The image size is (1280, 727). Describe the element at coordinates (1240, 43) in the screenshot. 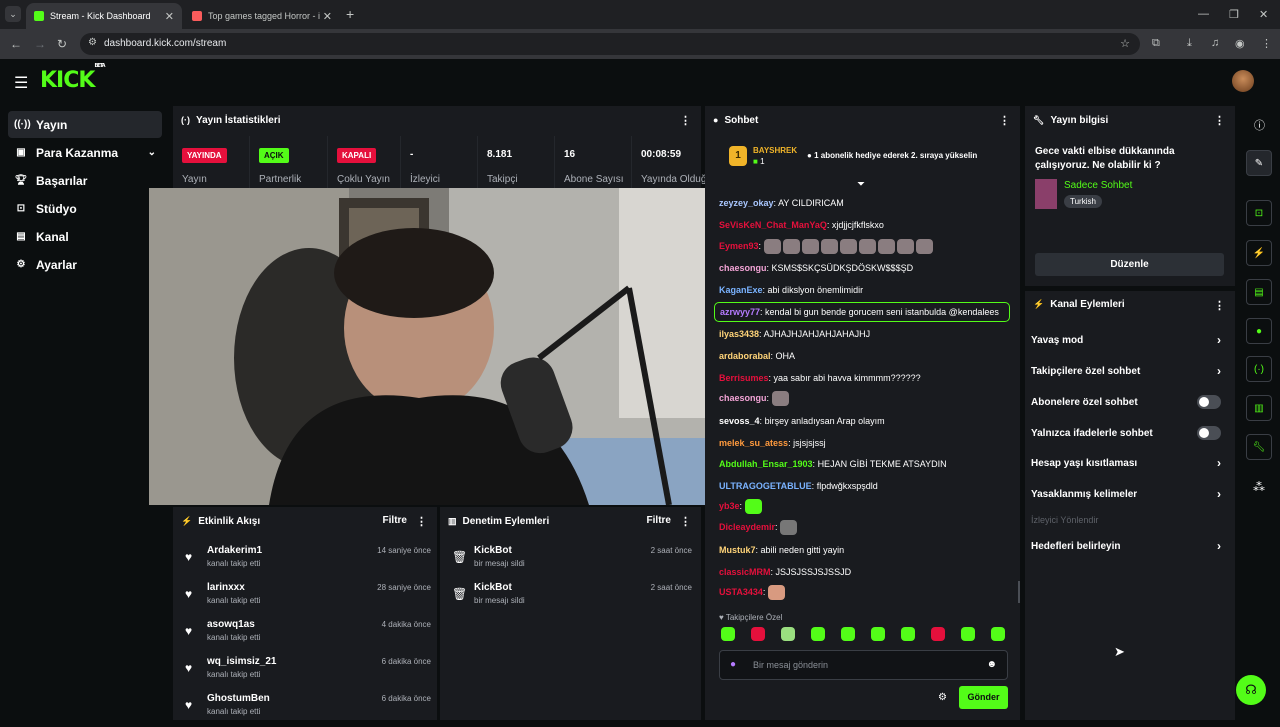

I see `profile-icon: ◉` at that location.